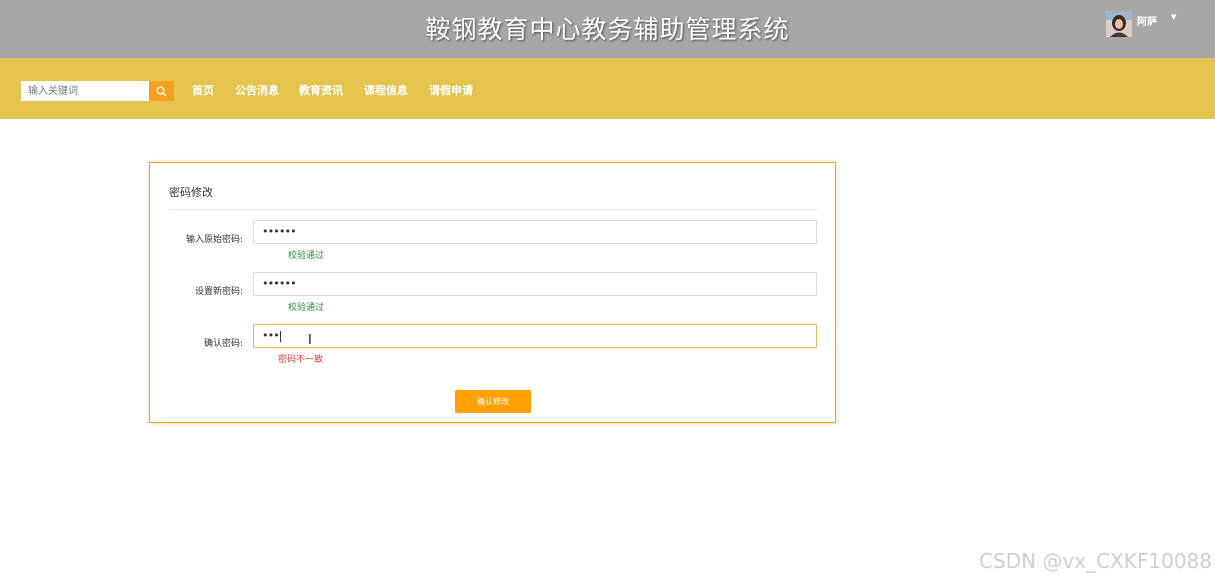 This screenshot has width=1215, height=577. I want to click on new-password-label: 设置新密码:, so click(218, 292).